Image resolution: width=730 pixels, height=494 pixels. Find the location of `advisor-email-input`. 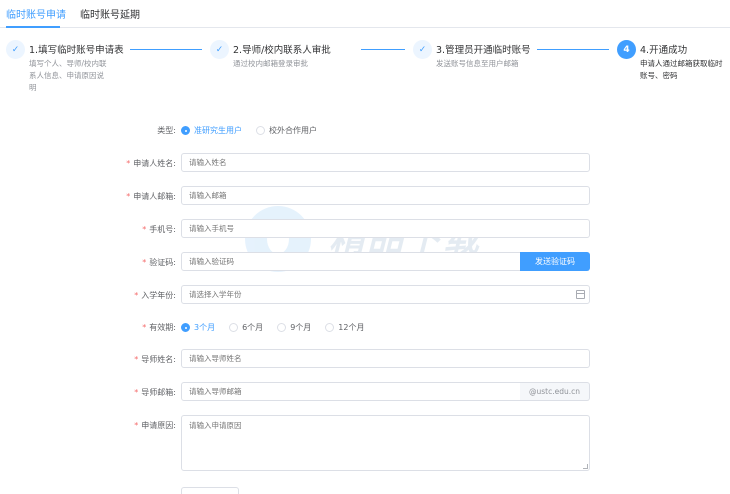

advisor-email-input is located at coordinates (351, 391).